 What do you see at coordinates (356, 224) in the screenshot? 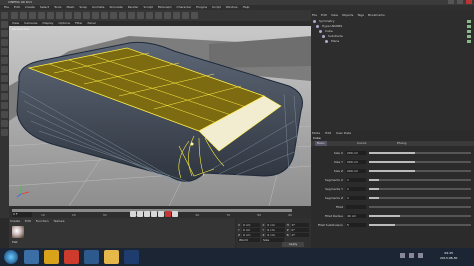
I see `attribute-value-field: 5` at bounding box center [356, 224].